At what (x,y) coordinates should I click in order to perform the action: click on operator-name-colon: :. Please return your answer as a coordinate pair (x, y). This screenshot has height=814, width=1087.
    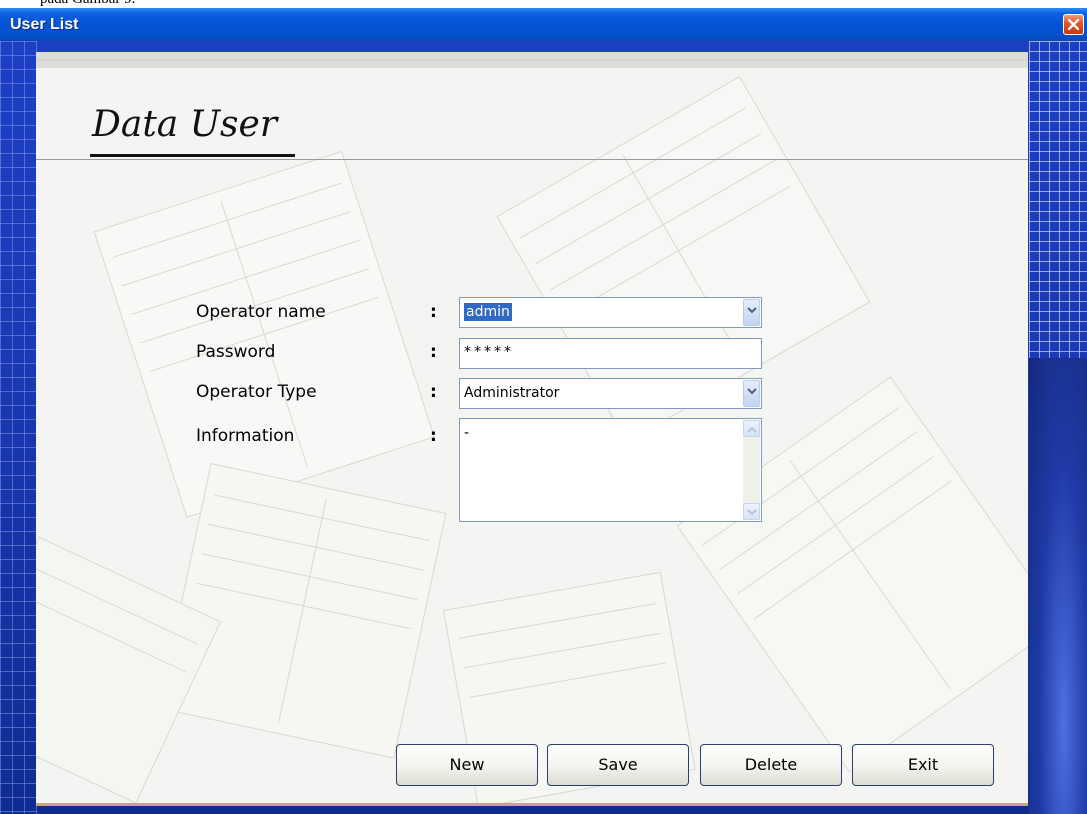
    Looking at the image, I should click on (433, 312).